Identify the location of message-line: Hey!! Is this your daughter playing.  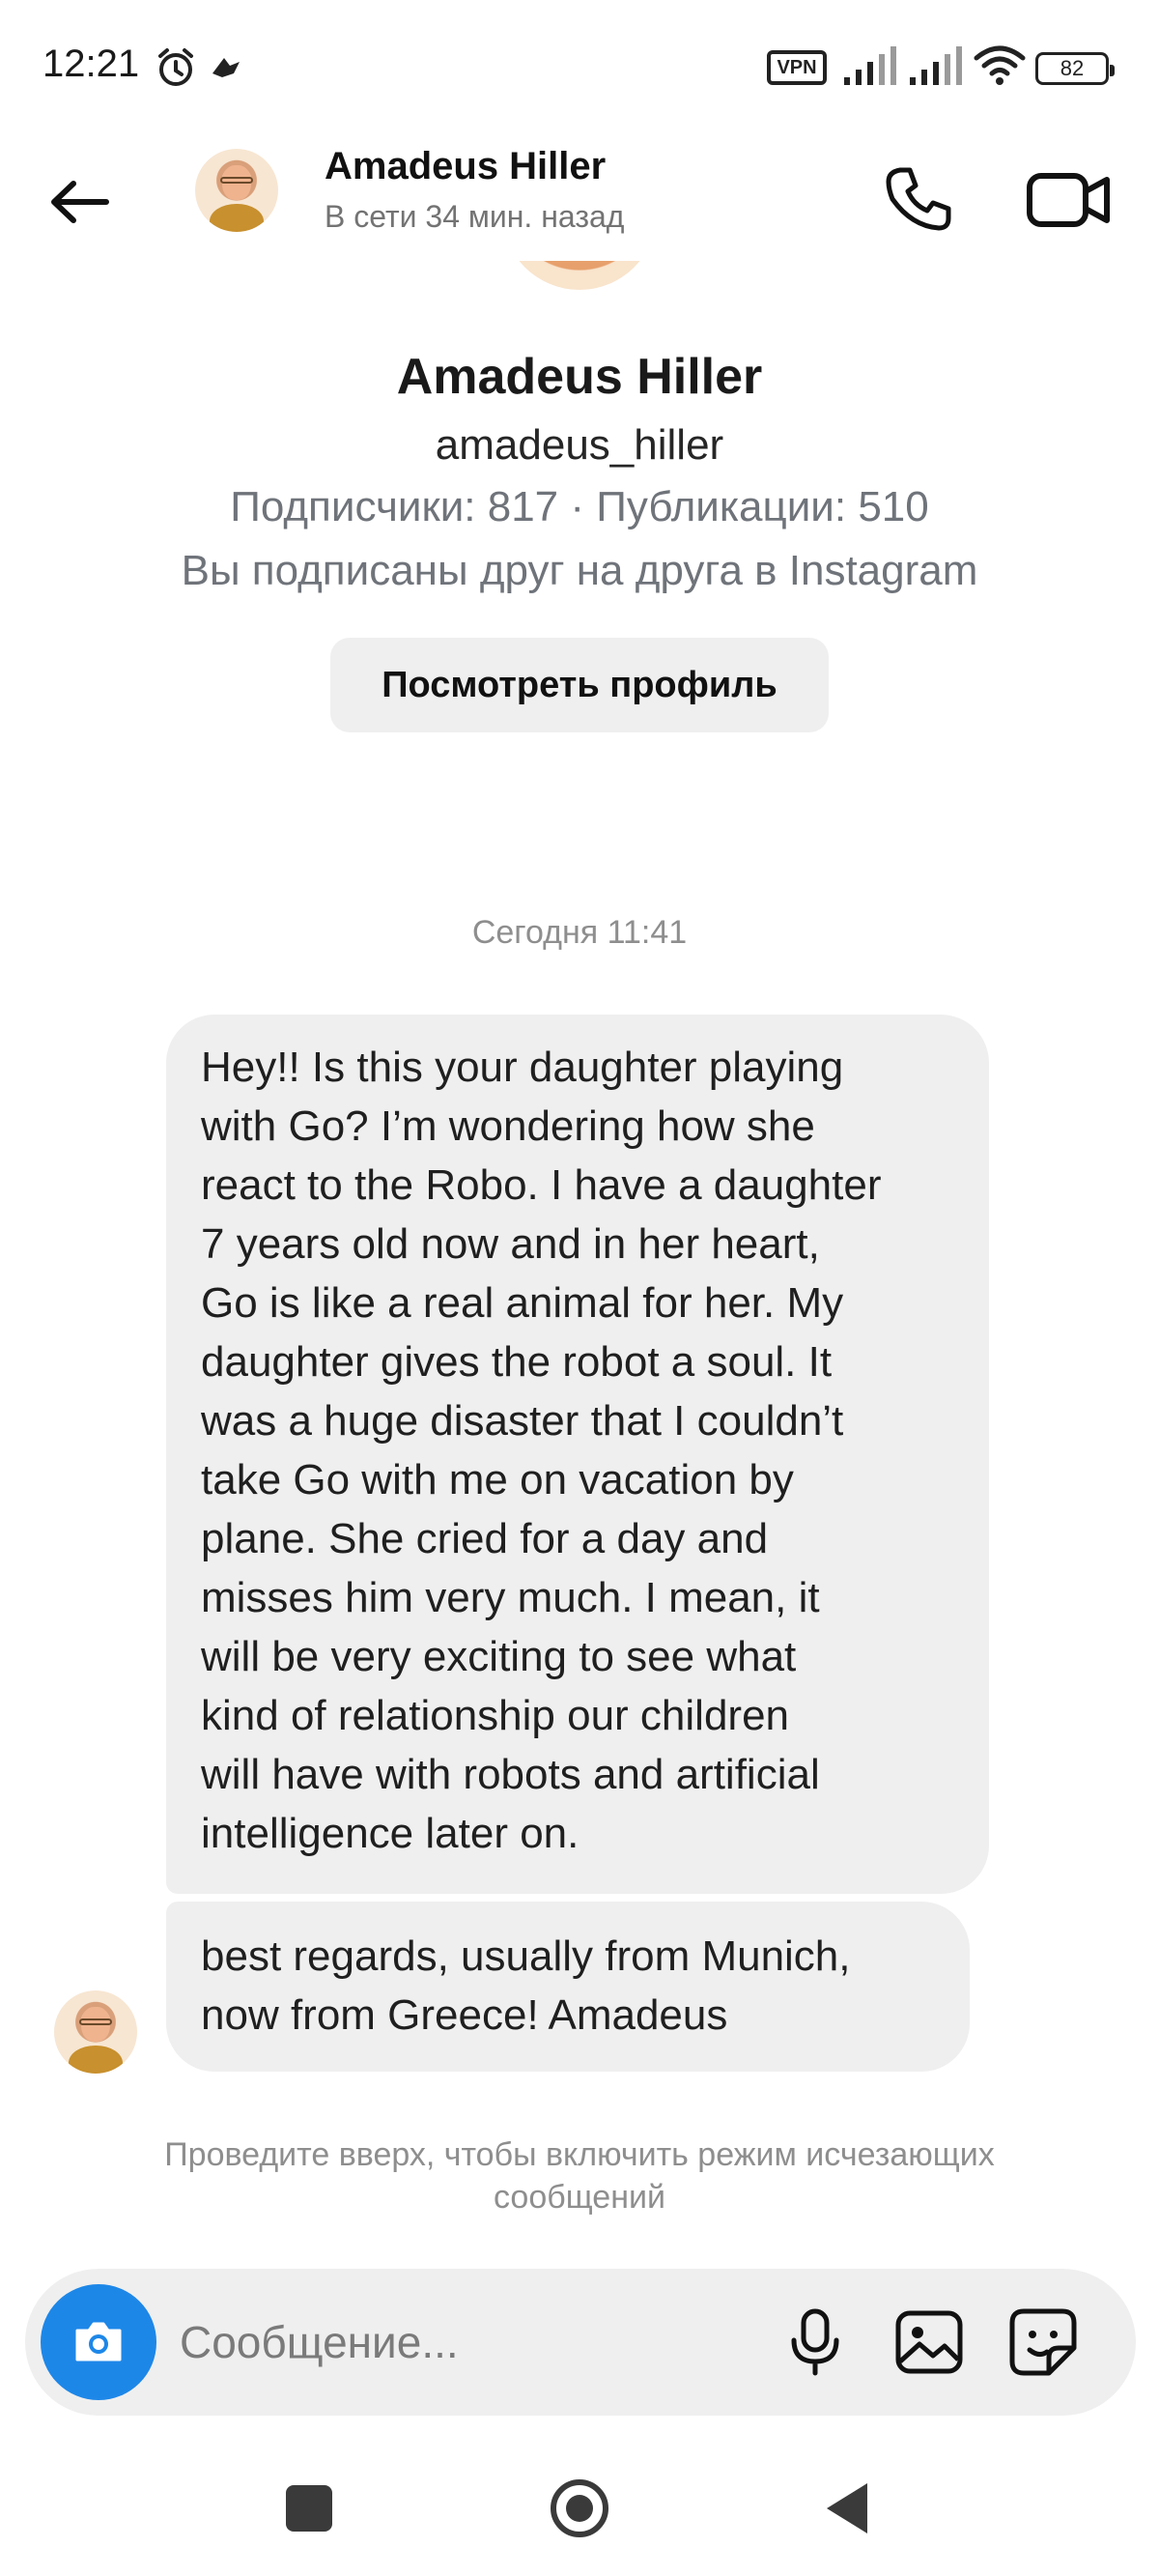
(523, 1068).